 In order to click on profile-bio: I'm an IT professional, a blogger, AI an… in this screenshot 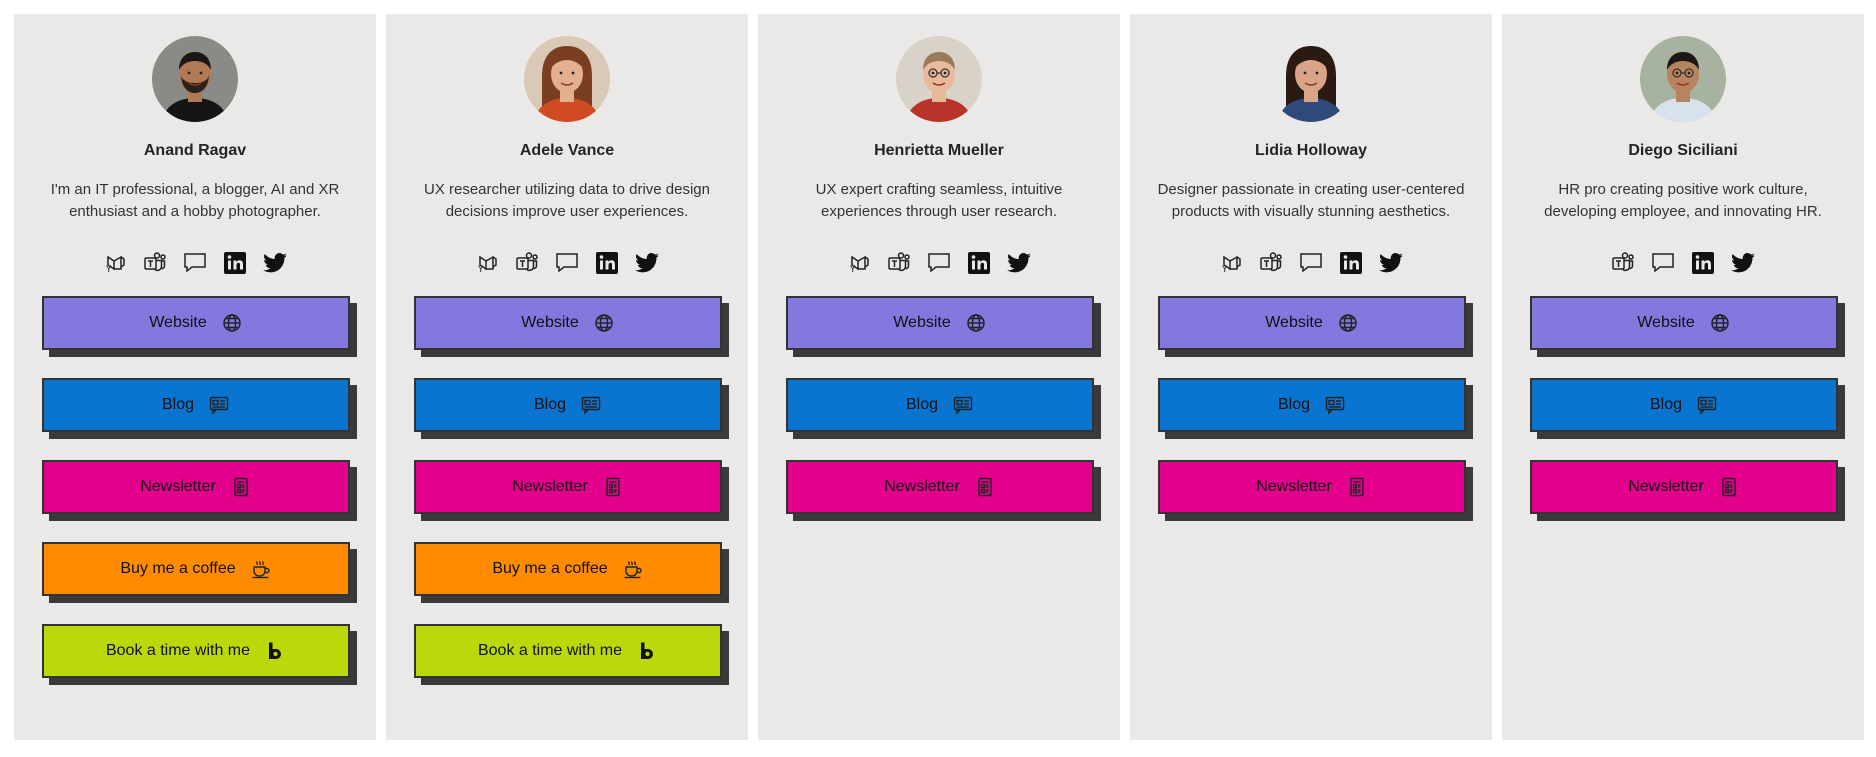, I will do `click(195, 200)`.